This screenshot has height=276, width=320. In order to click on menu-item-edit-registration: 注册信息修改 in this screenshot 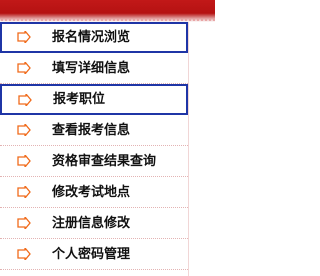, I will do `click(94, 223)`.